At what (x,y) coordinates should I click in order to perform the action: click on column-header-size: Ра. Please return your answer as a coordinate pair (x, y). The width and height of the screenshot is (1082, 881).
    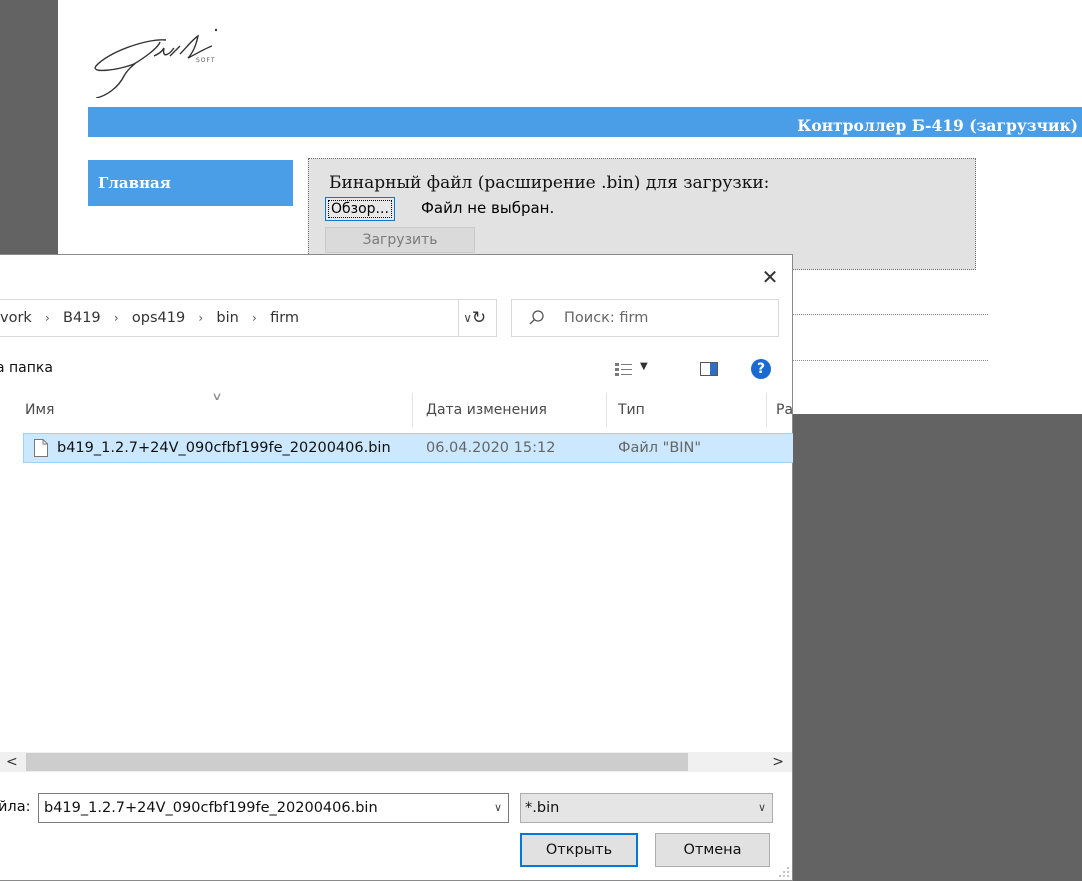
    Looking at the image, I should click on (784, 410).